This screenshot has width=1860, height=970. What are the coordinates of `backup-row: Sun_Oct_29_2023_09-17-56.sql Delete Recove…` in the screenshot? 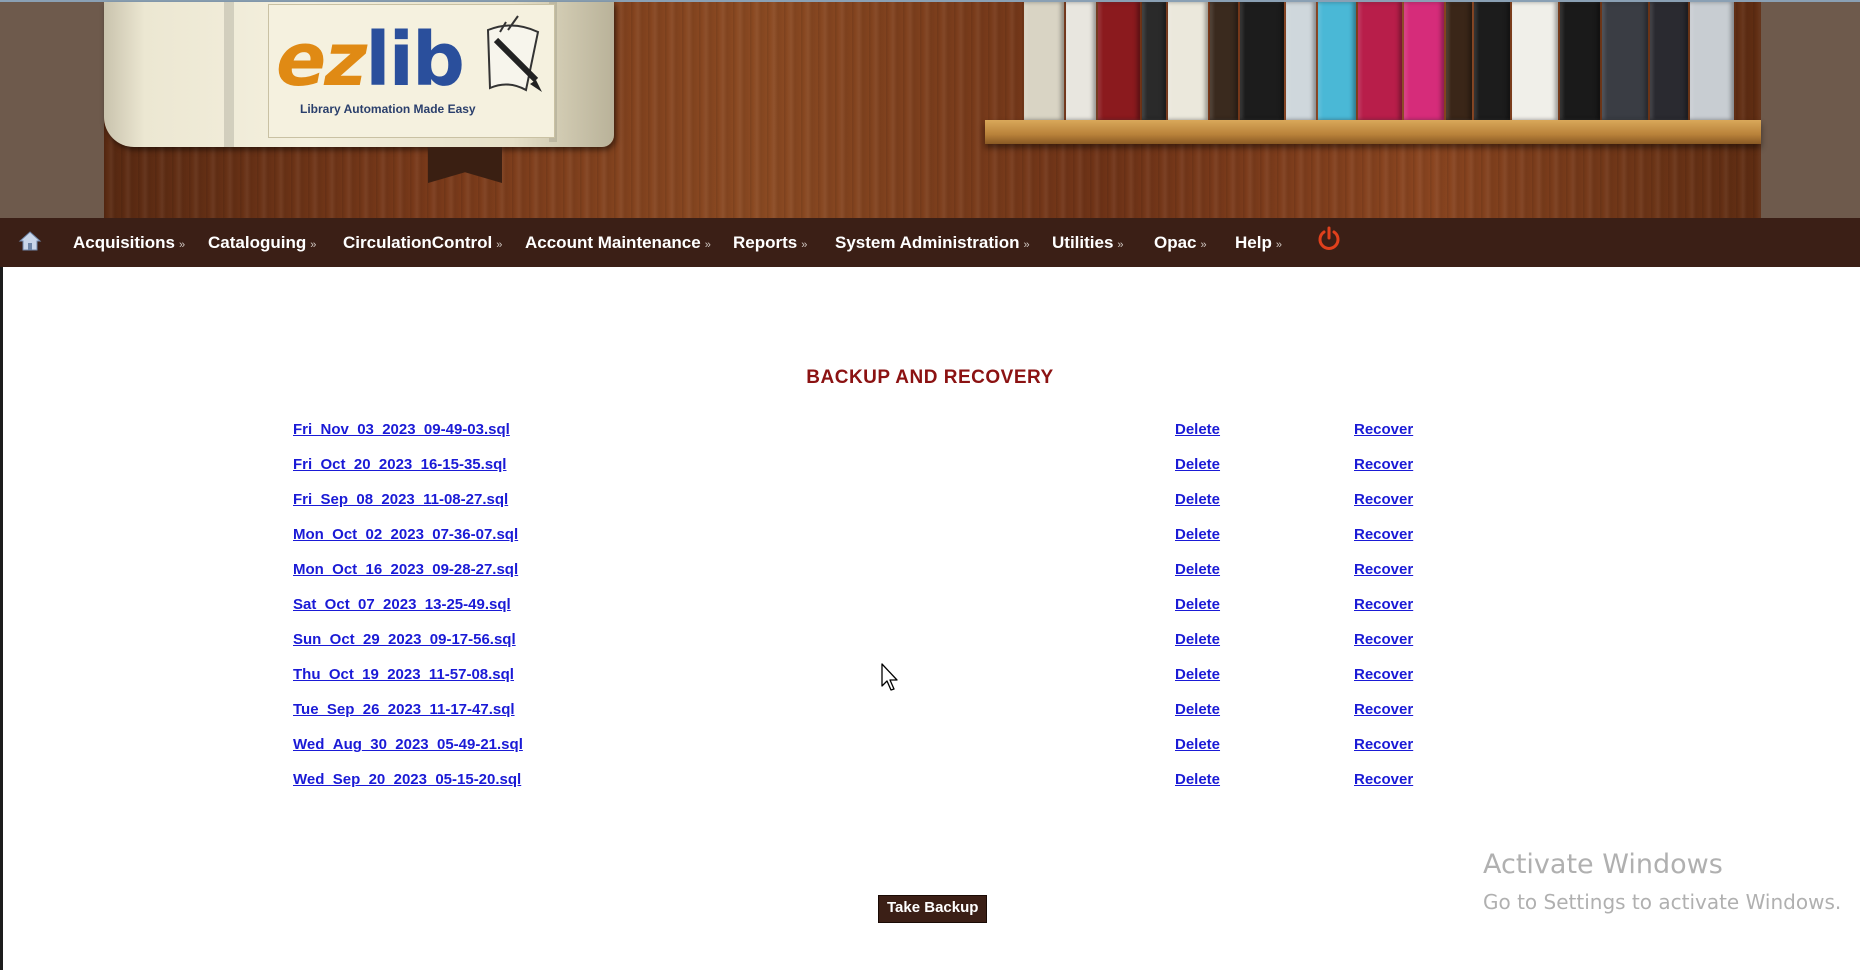 It's located at (930, 648).